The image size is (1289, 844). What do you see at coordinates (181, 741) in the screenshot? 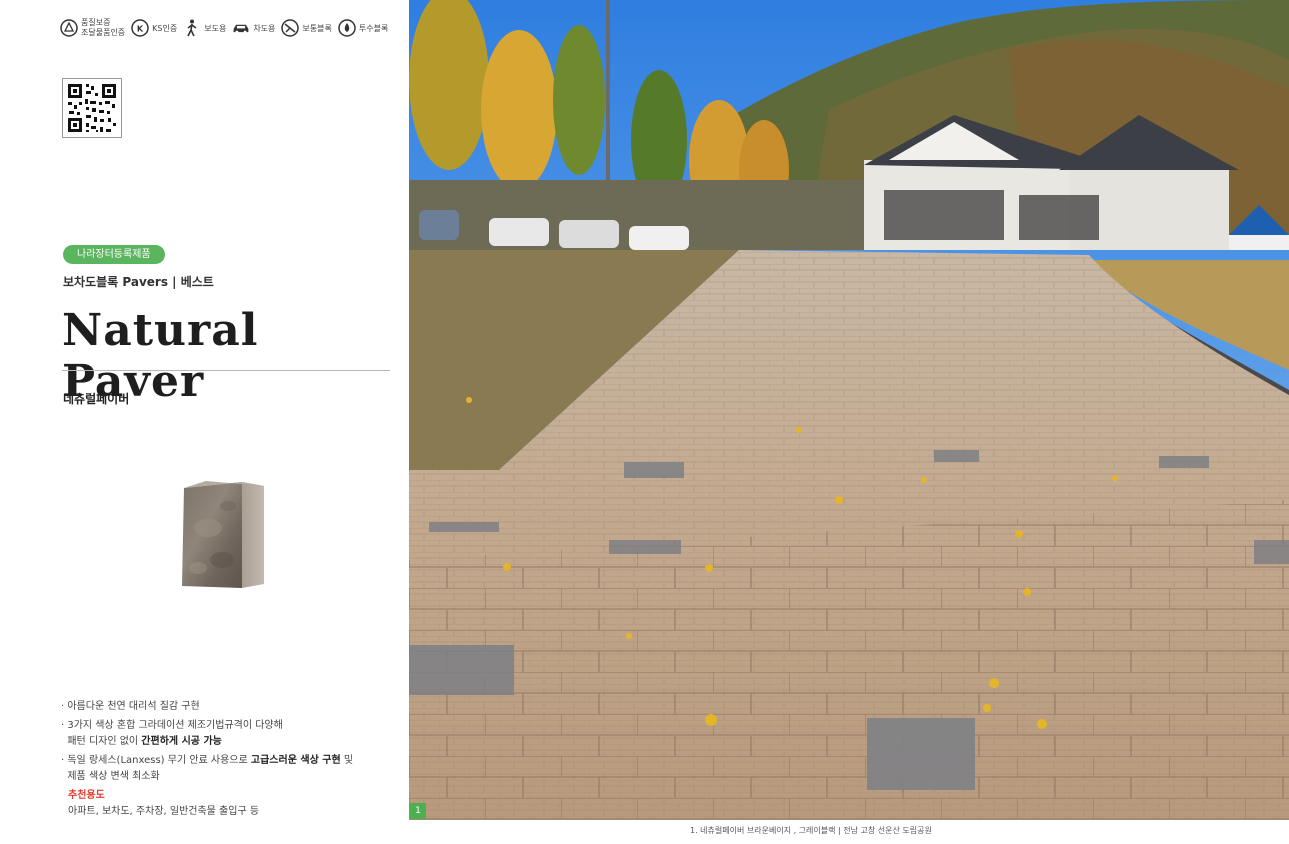
I see `feature-highlight: 간편하게 시공 가능` at bounding box center [181, 741].